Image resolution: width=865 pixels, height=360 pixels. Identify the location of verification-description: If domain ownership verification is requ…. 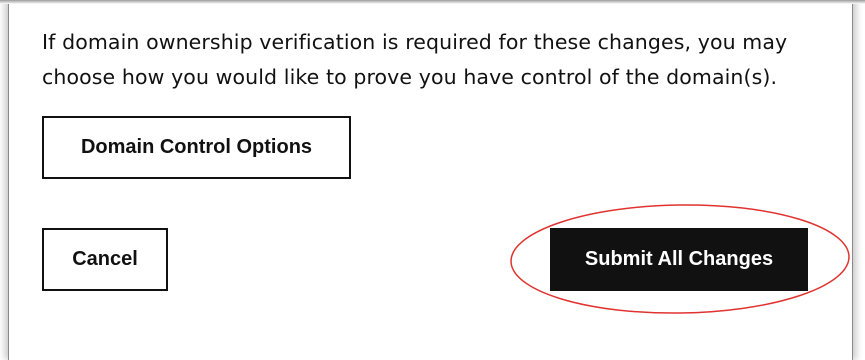
(415, 59).